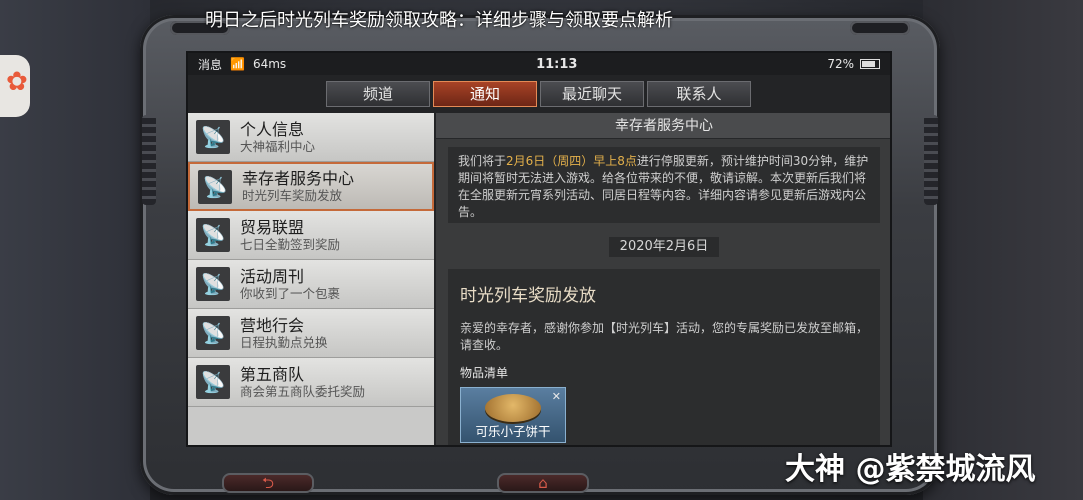 The width and height of the screenshot is (1083, 500). Describe the element at coordinates (513, 408) in the screenshot. I see `biscuit-icon` at that location.